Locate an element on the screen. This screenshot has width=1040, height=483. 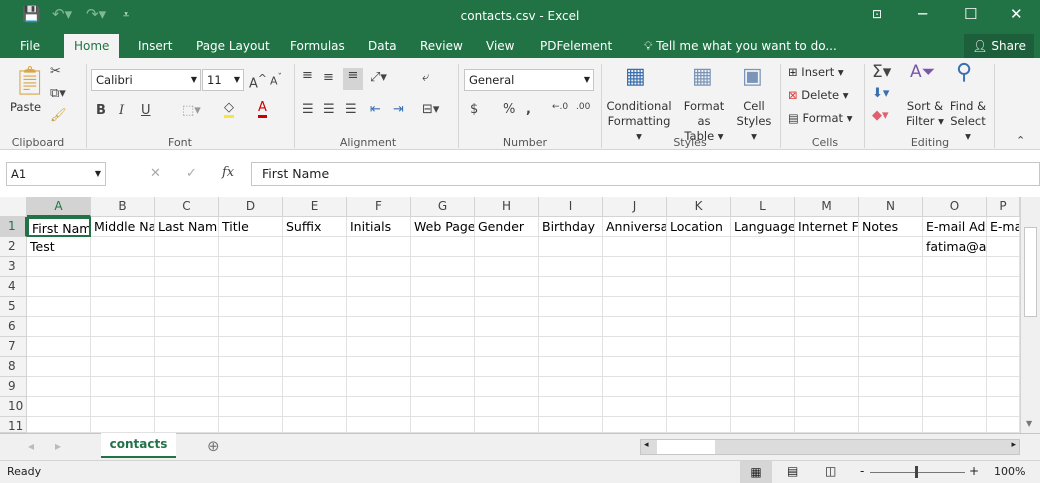
align-right-icon: ☰ is located at coordinates (351, 109).